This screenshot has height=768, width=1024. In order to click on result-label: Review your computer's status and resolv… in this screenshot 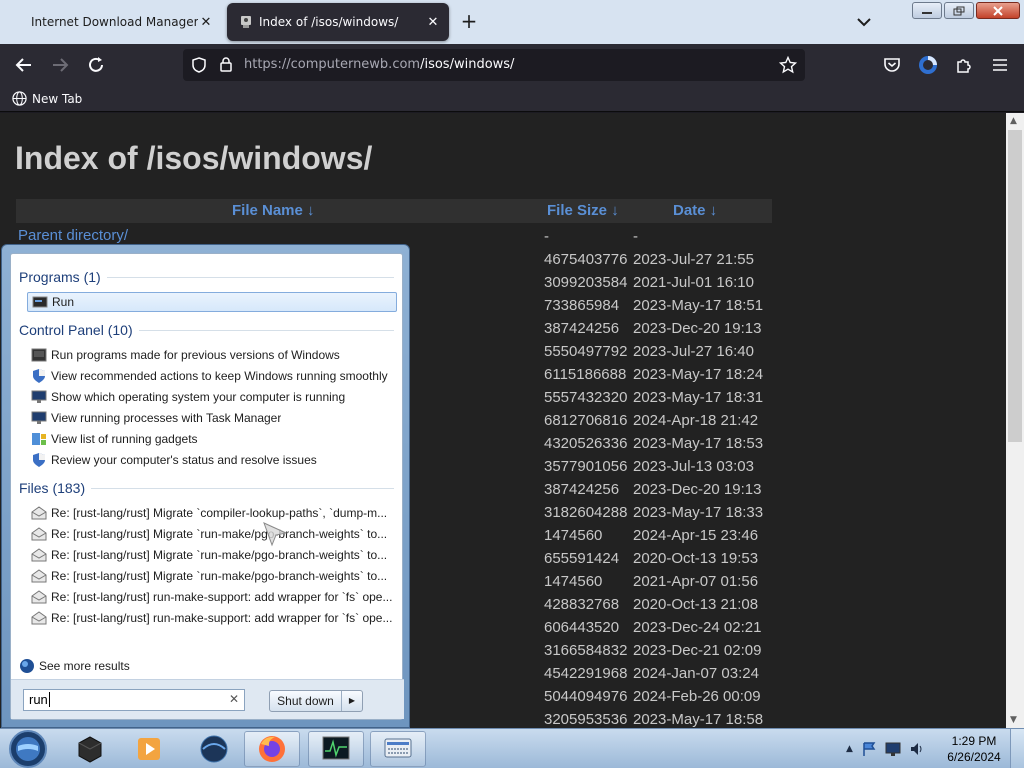, I will do `click(184, 460)`.